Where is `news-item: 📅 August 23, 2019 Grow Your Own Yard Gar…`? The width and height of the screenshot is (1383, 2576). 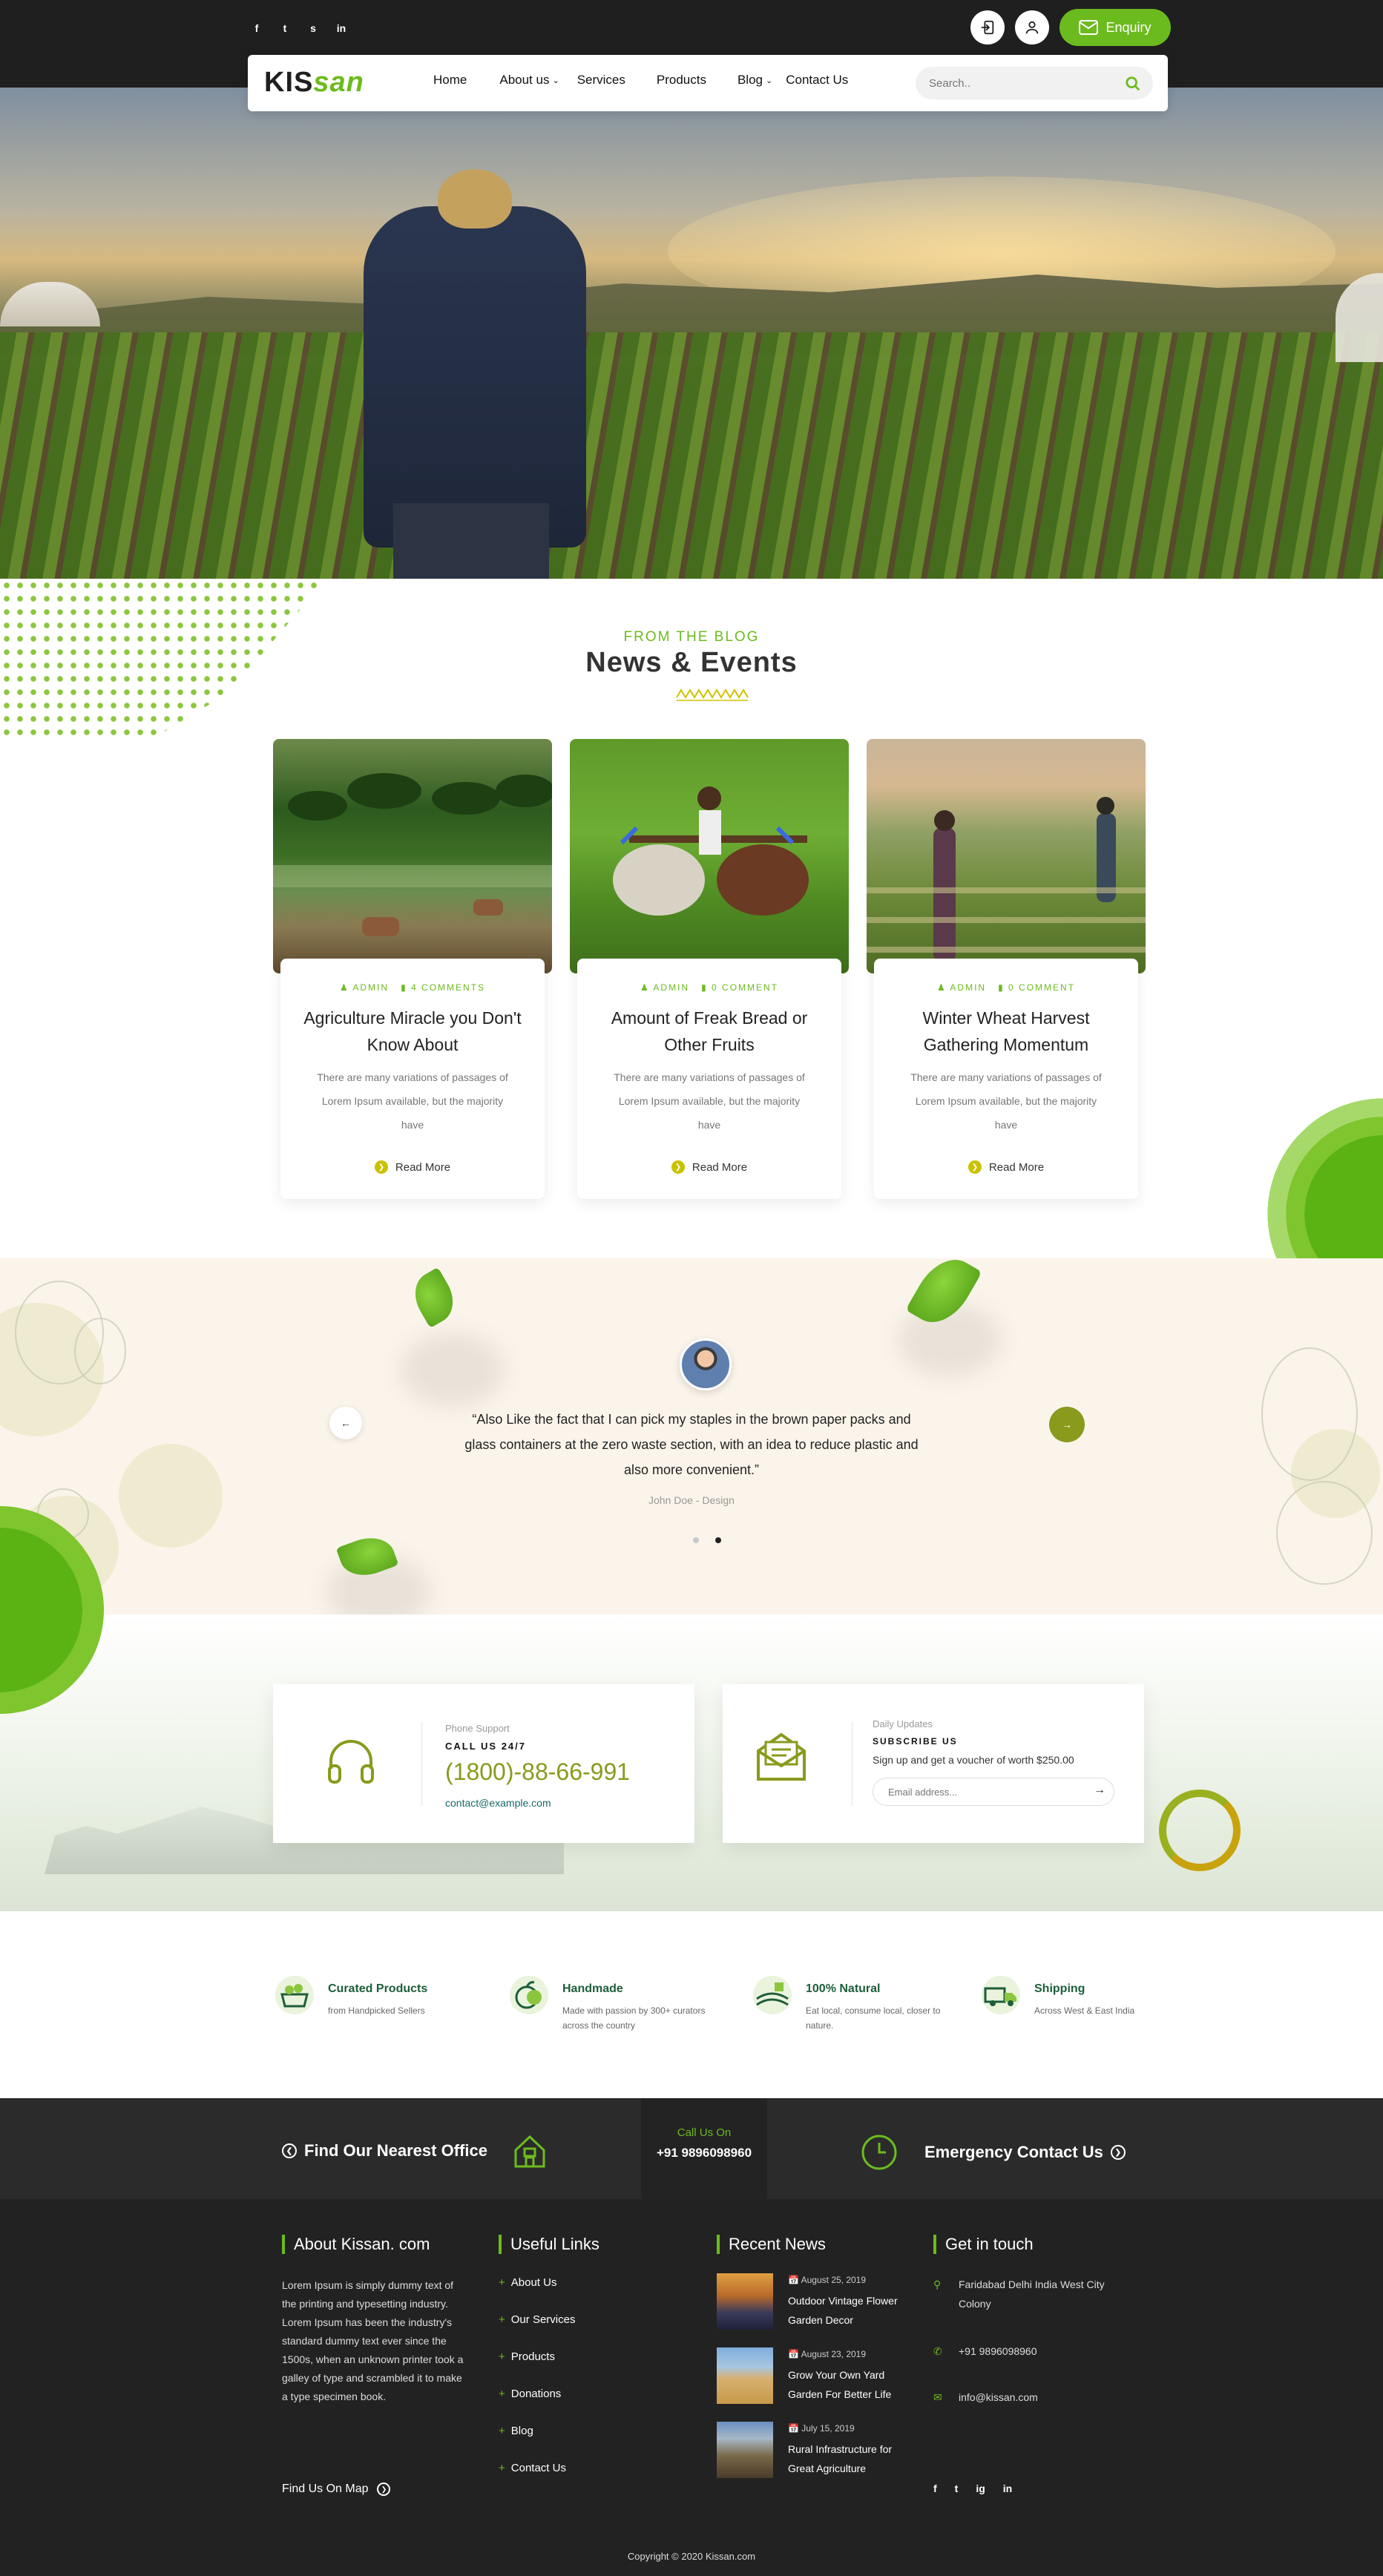 news-item: 📅 August 23, 2019 Grow Your Own Yard Gar… is located at coordinates (817, 2377).